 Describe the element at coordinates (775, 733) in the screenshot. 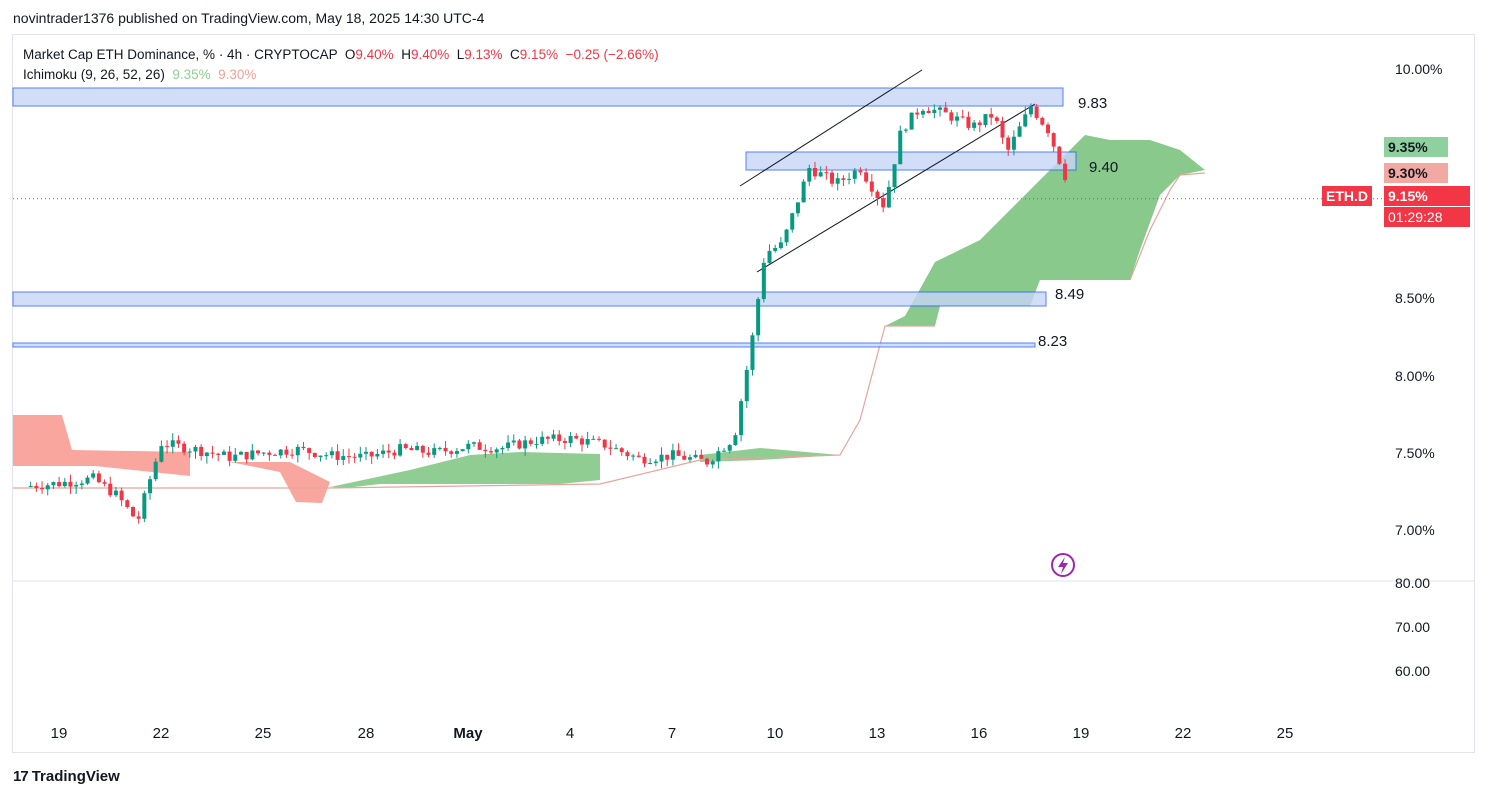

I see `date-tick: 10` at that location.